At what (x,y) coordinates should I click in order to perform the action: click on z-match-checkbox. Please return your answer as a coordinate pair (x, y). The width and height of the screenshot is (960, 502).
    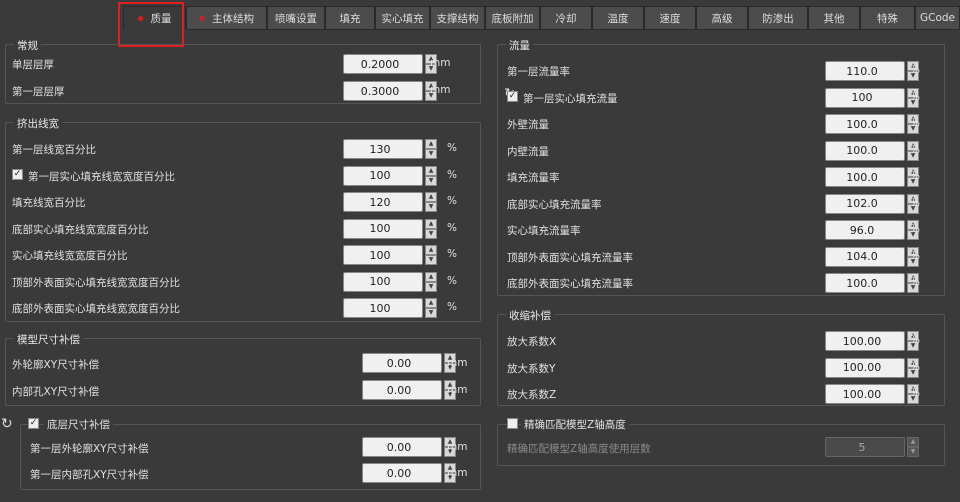
    Looking at the image, I should click on (512, 423).